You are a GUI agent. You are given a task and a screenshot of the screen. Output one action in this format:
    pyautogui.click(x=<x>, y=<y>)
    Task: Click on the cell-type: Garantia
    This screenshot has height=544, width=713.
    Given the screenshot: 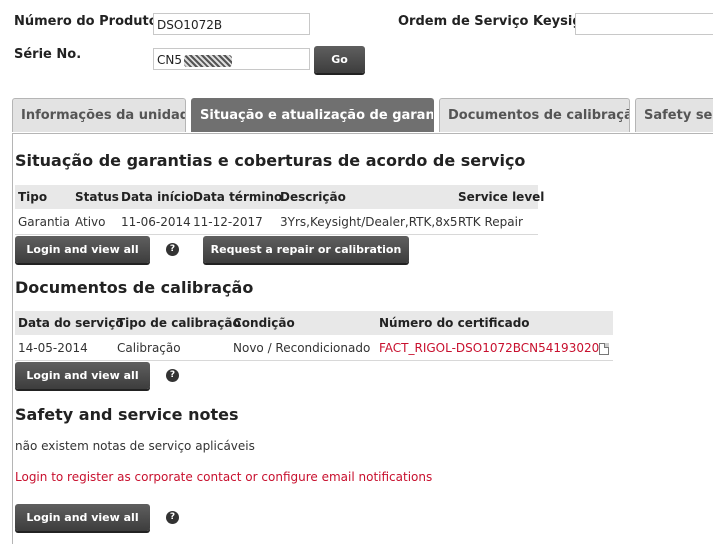 What is the action you would take?
    pyautogui.click(x=44, y=222)
    